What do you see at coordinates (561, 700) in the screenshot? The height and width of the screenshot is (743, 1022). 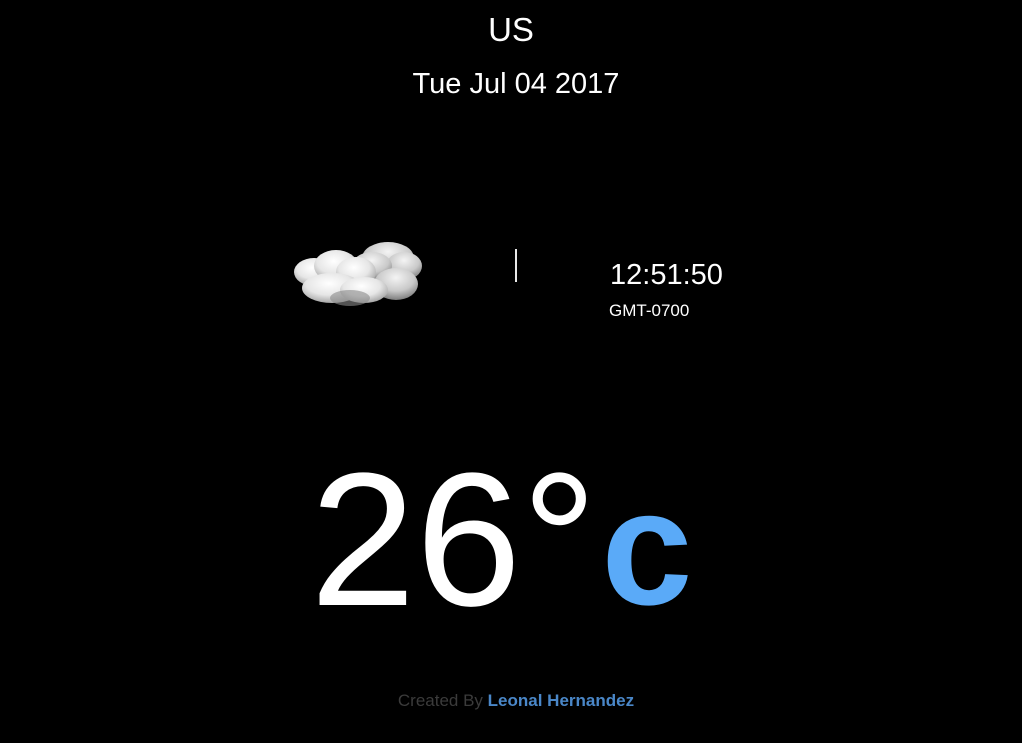 I see `author-link: Leonal Hernandez` at bounding box center [561, 700].